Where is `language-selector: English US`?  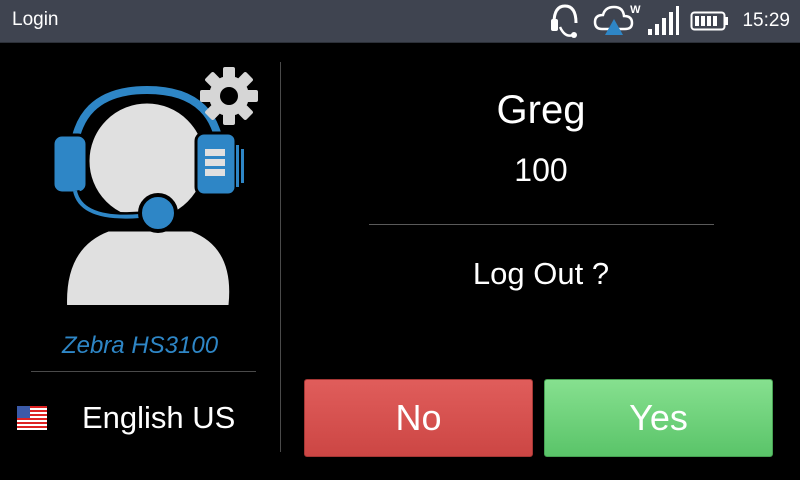 language-selector: English US is located at coordinates (140, 418).